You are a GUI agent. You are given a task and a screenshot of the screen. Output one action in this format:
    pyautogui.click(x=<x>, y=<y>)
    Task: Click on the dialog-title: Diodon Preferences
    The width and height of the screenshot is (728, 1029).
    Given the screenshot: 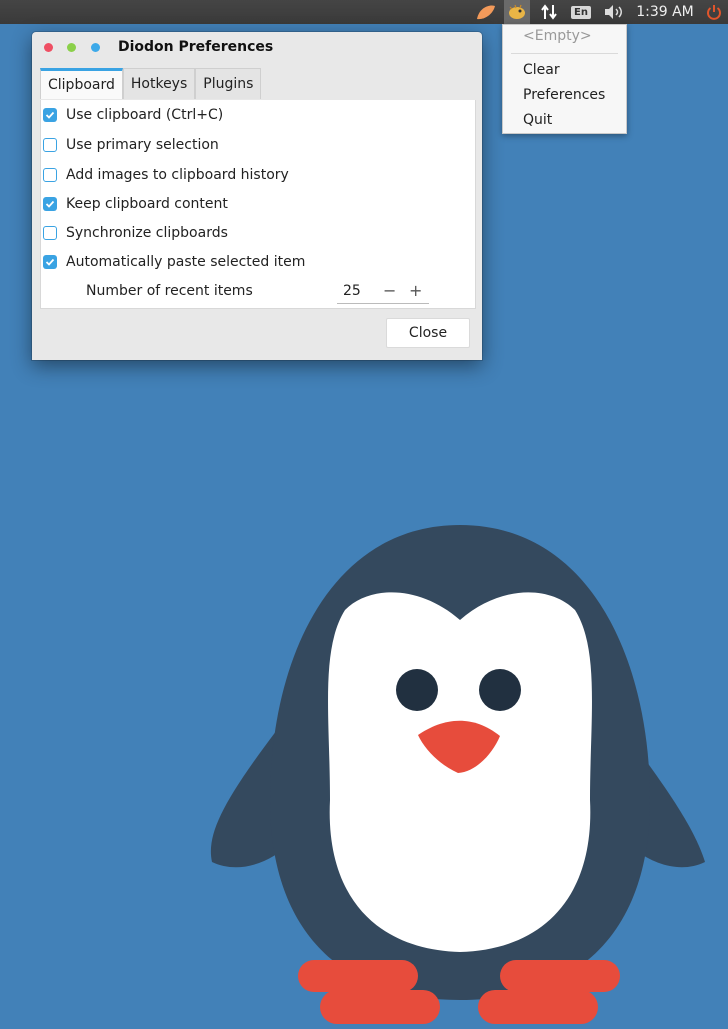 What is the action you would take?
    pyautogui.click(x=196, y=47)
    